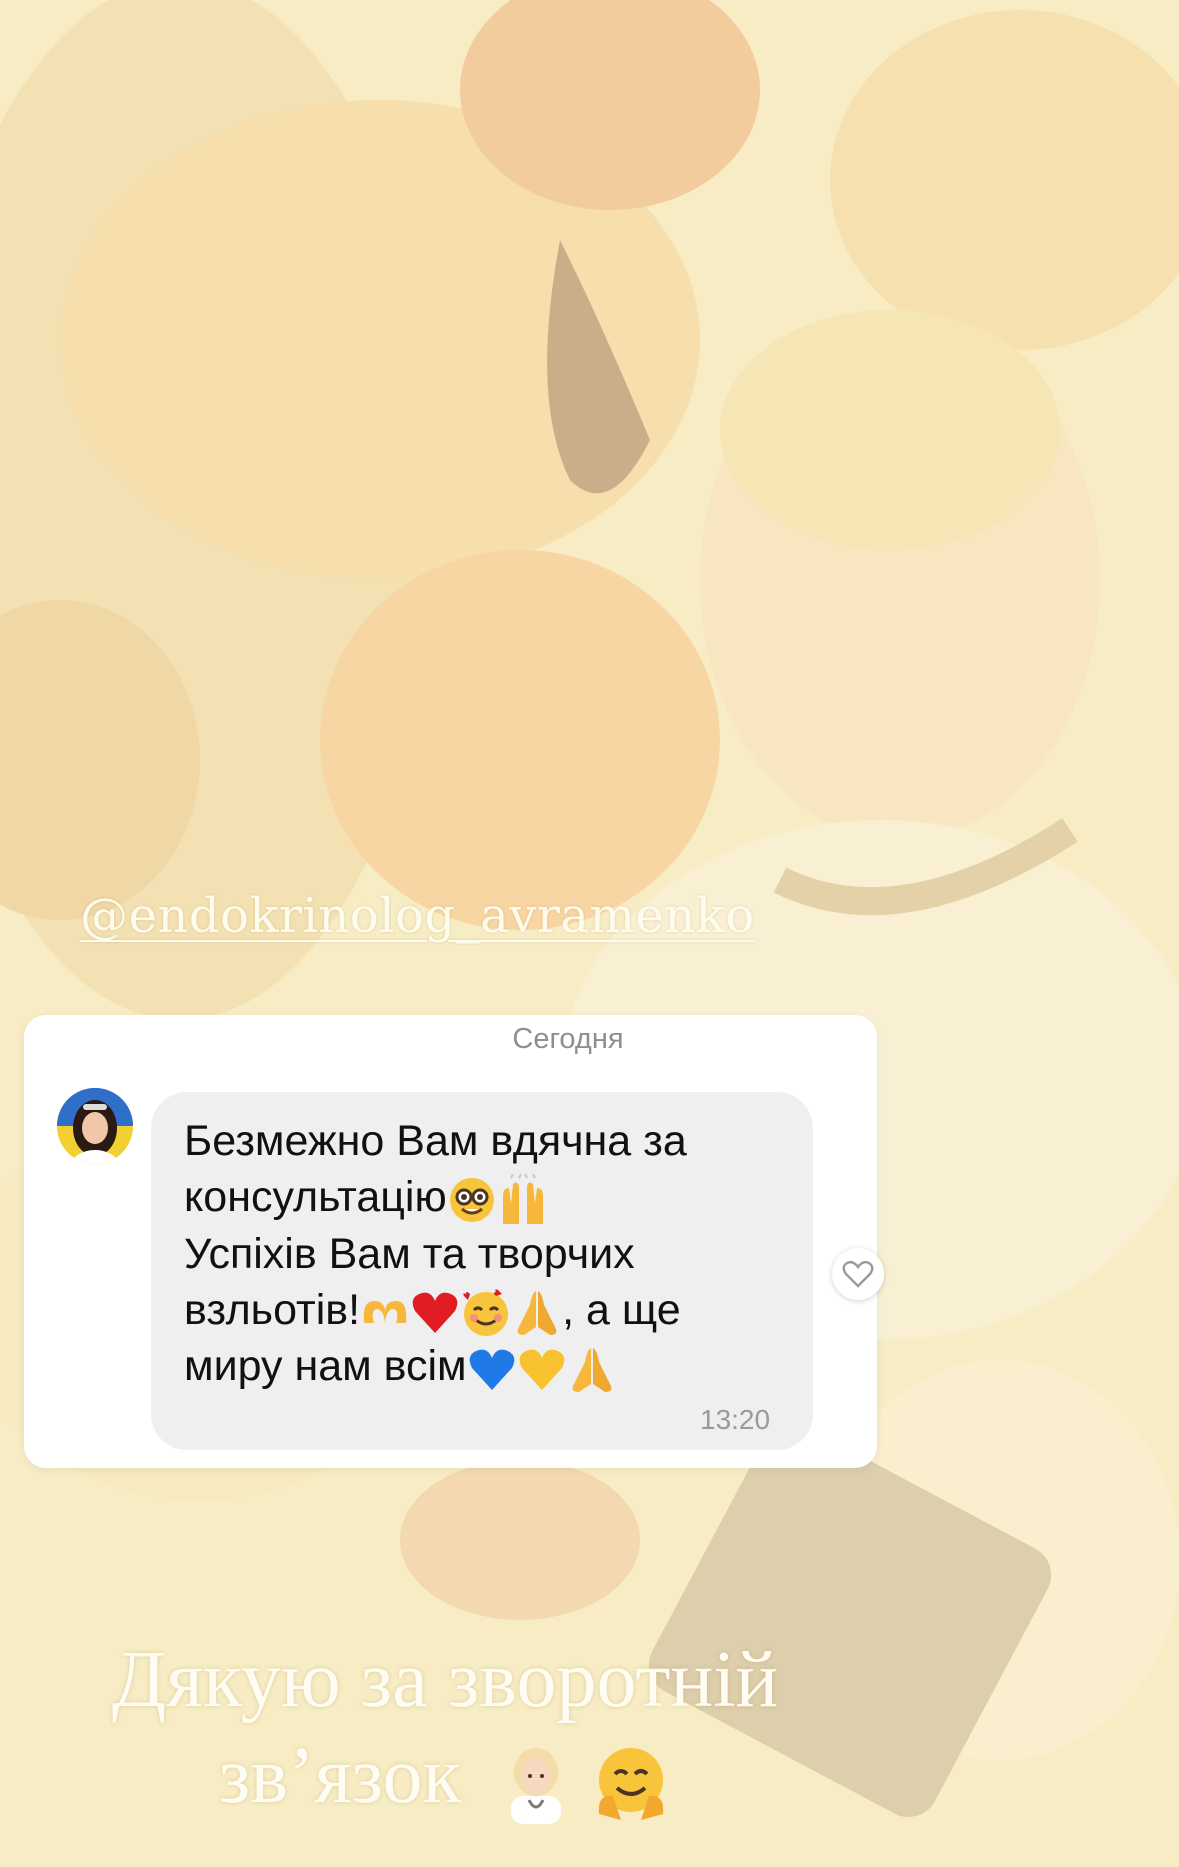 The height and width of the screenshot is (1867, 1179). I want to click on raising-hands-emoji, so click(522, 1198).